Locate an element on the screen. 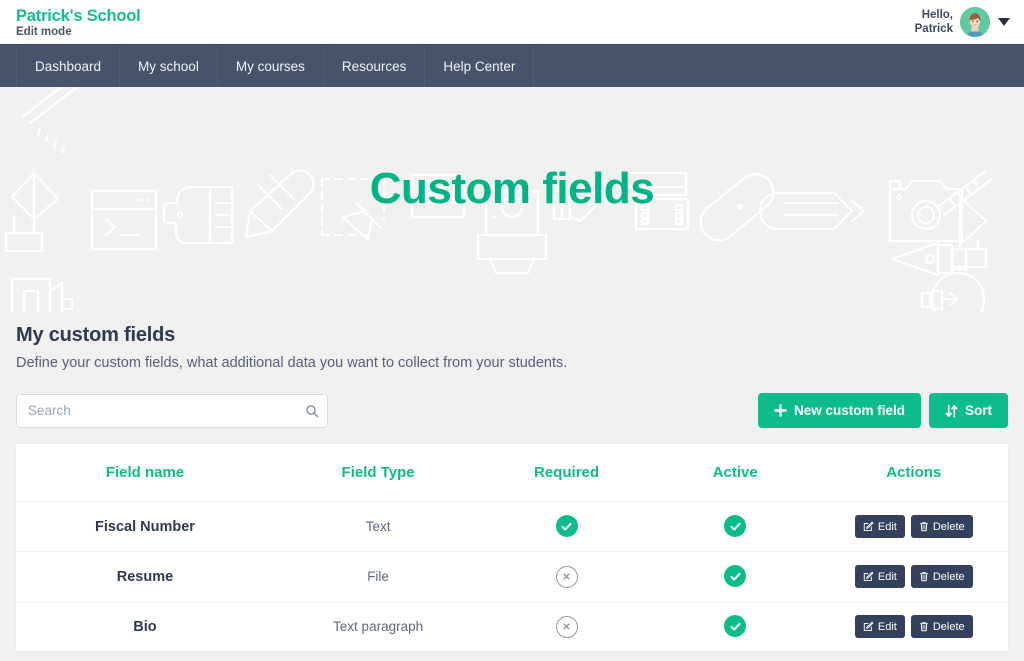 This screenshot has width=1024, height=661. table-row: Resume File Edit Delete is located at coordinates (512, 576).